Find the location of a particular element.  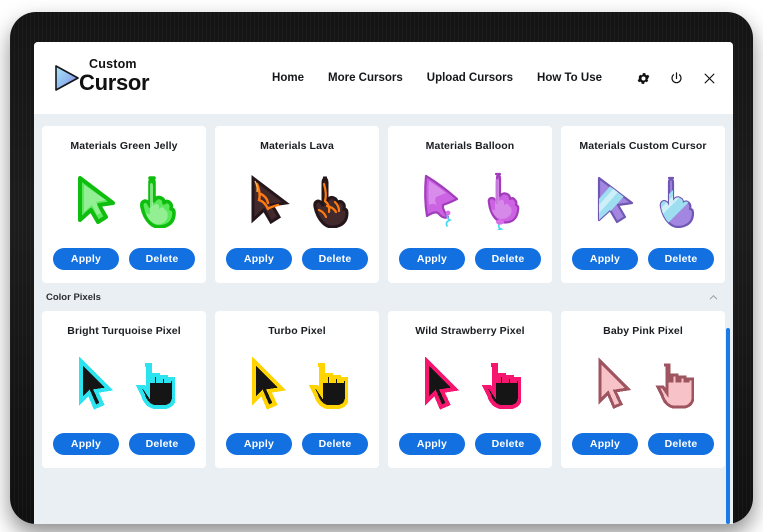

section-header-color-pixels: Color Pixels is located at coordinates (383, 297).